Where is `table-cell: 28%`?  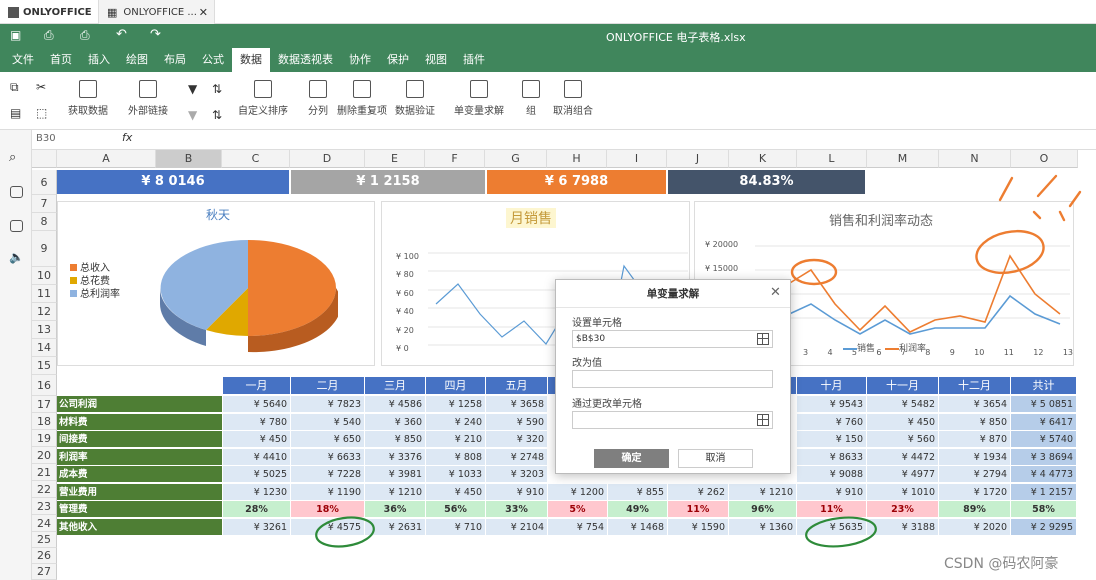
table-cell: 28% is located at coordinates (257, 509).